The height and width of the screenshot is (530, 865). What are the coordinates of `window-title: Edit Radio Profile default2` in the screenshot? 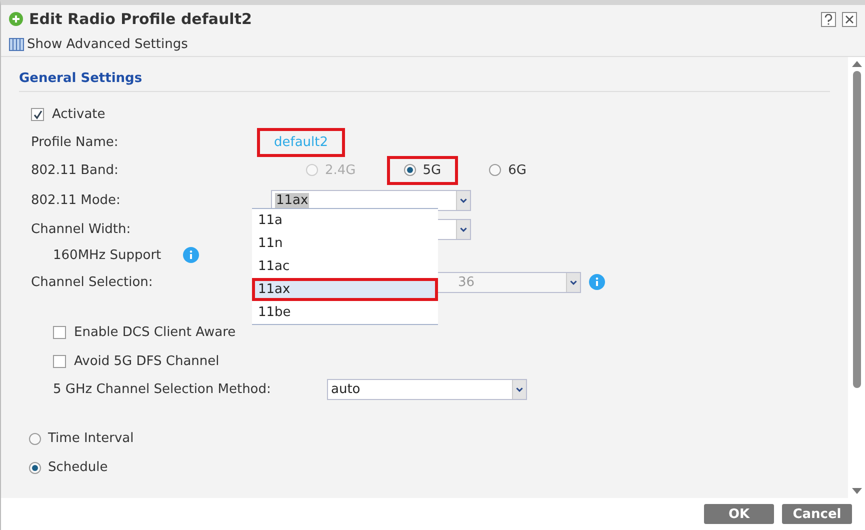 It's located at (141, 19).